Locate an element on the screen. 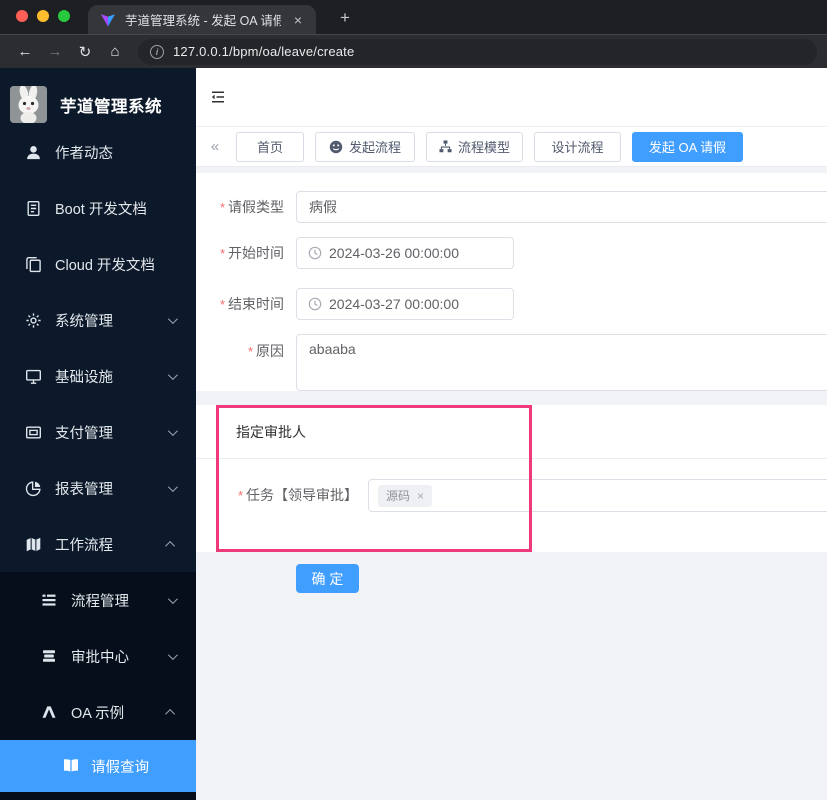 The width and height of the screenshot is (827, 800). site-info-icon: i is located at coordinates (157, 51).